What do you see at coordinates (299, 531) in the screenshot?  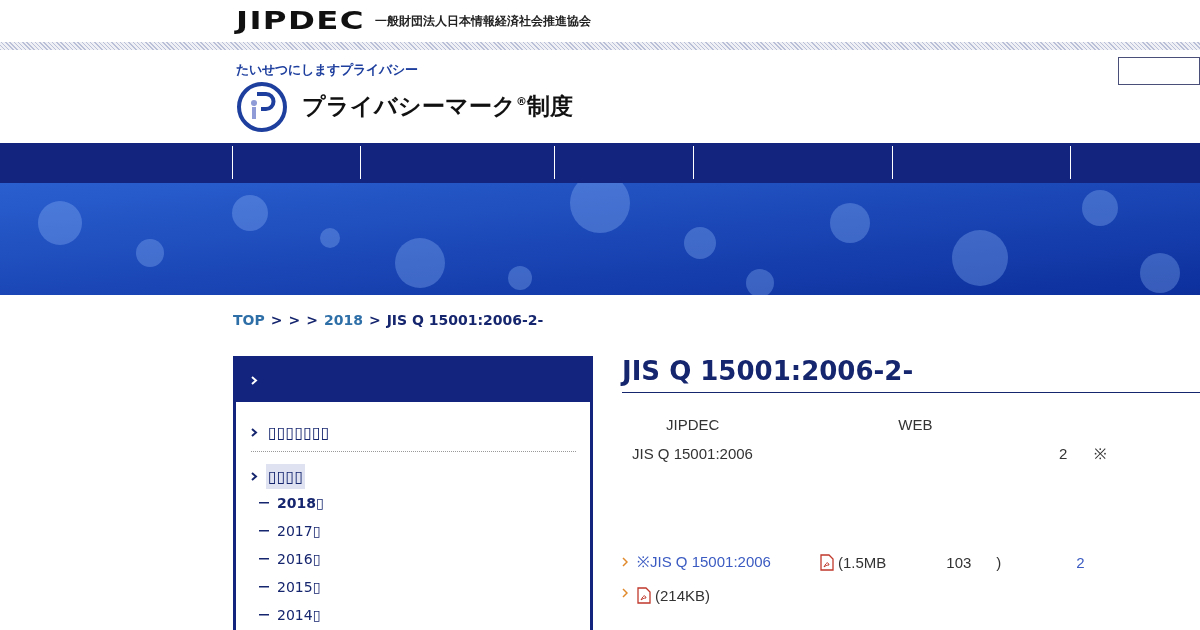 I see `sidebar-subitem: 2017▯` at bounding box center [299, 531].